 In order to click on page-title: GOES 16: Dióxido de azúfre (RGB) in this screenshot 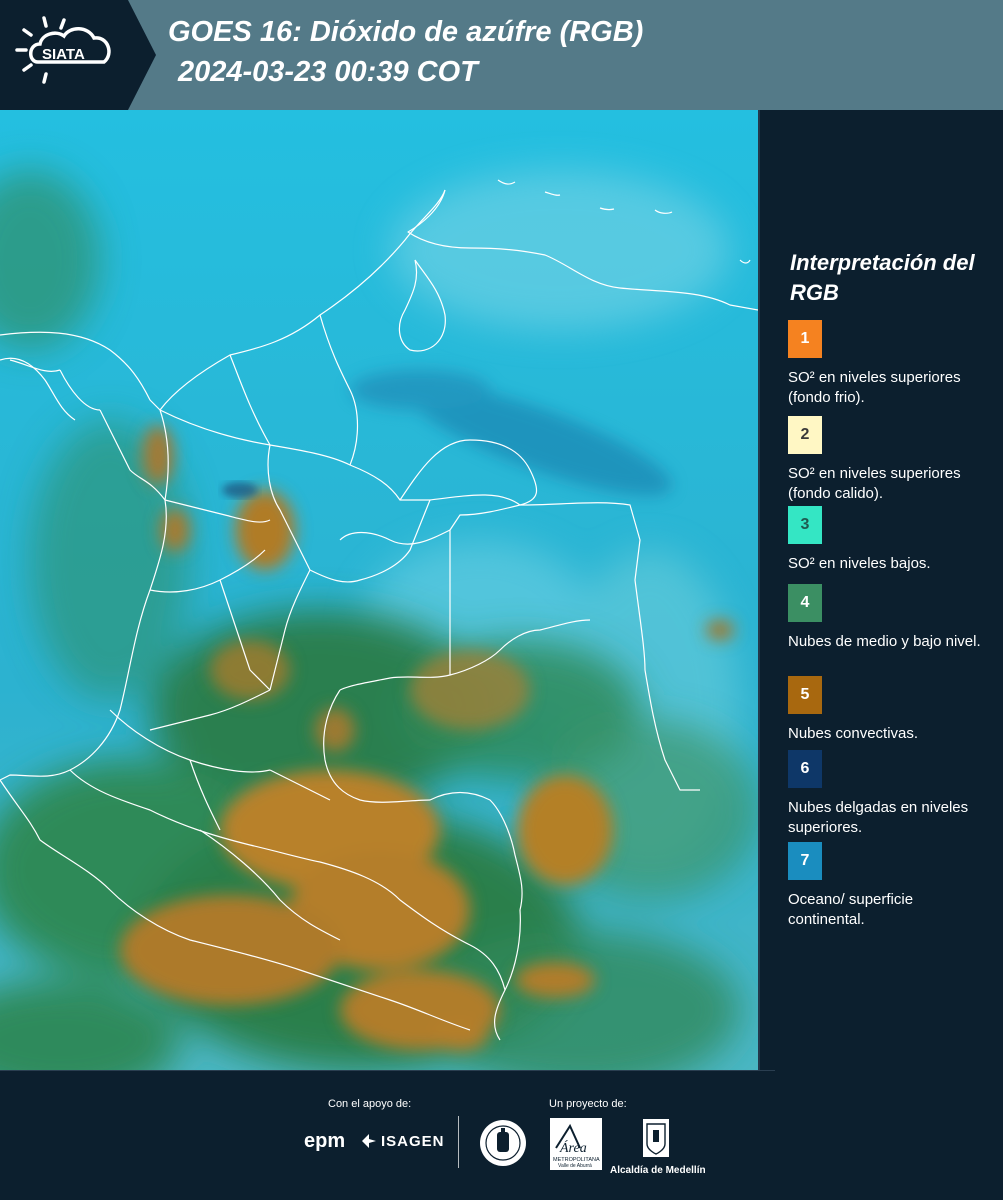, I will do `click(406, 32)`.